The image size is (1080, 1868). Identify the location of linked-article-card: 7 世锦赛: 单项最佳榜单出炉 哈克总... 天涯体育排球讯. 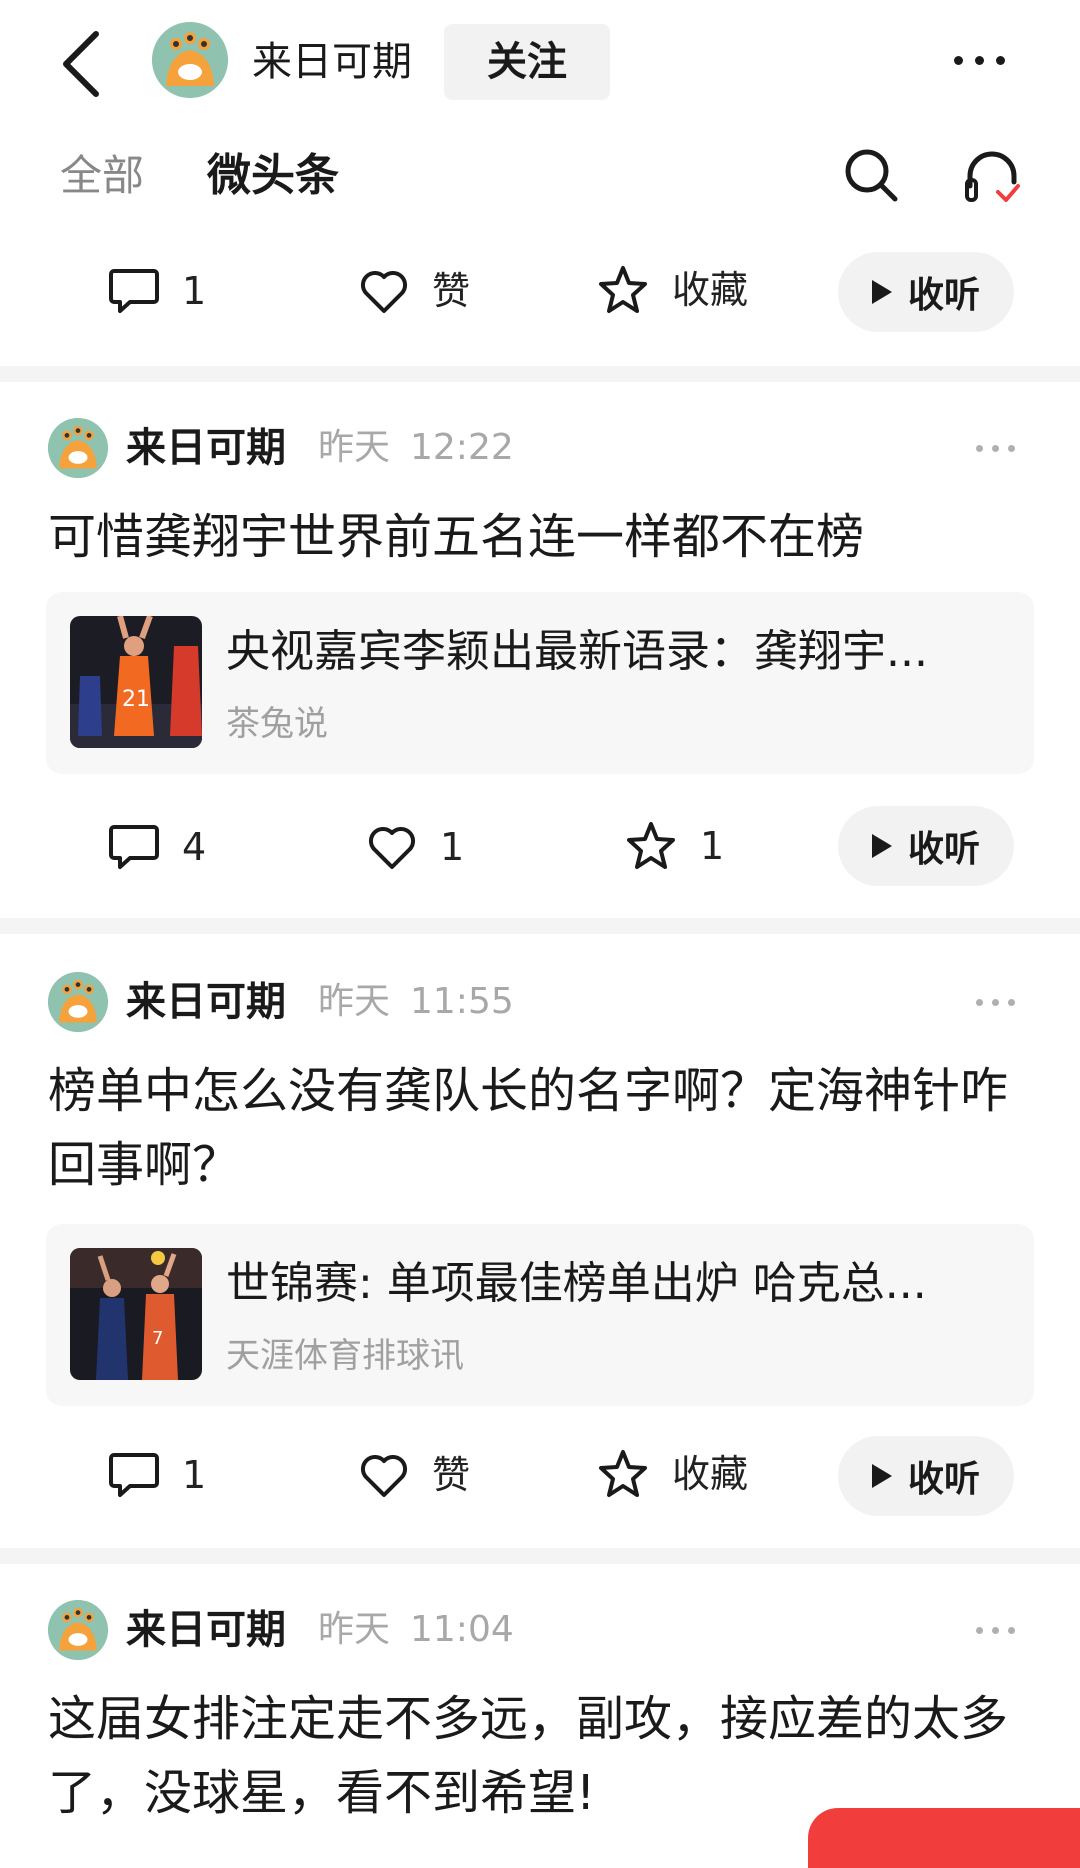
(540, 1315).